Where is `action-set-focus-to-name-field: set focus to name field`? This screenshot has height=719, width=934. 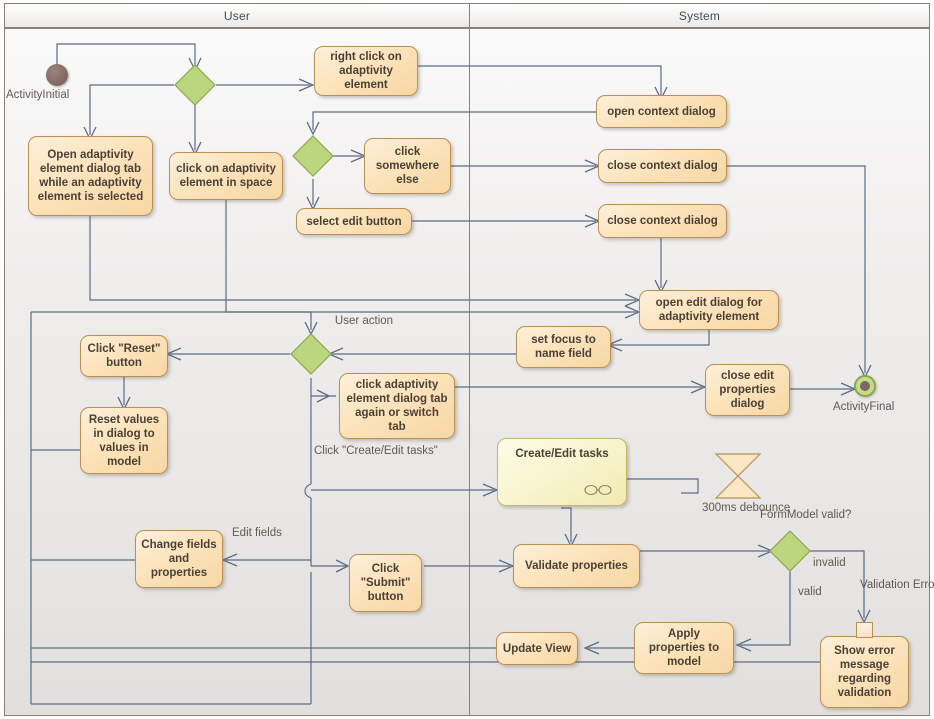 action-set-focus-to-name-field: set focus to name field is located at coordinates (563, 347).